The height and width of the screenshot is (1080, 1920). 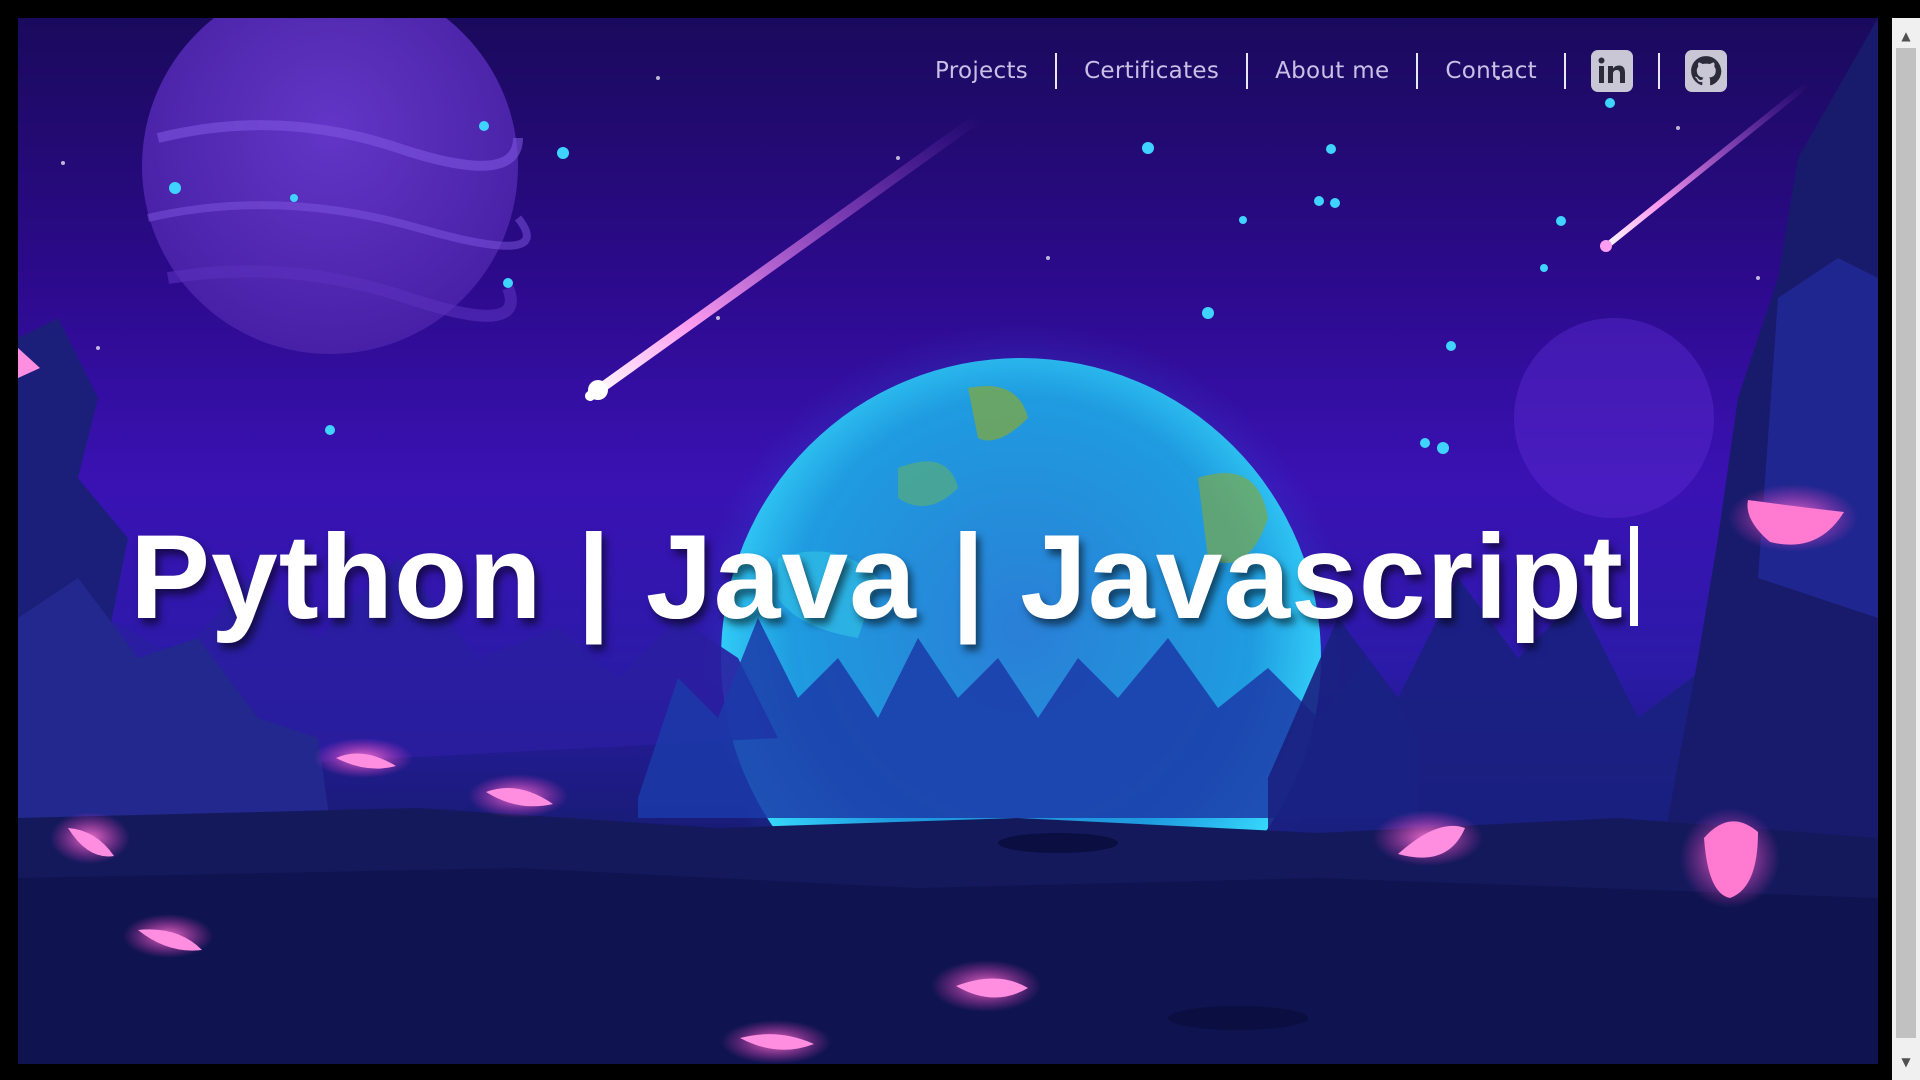 I want to click on github-icon, so click(x=1706, y=71).